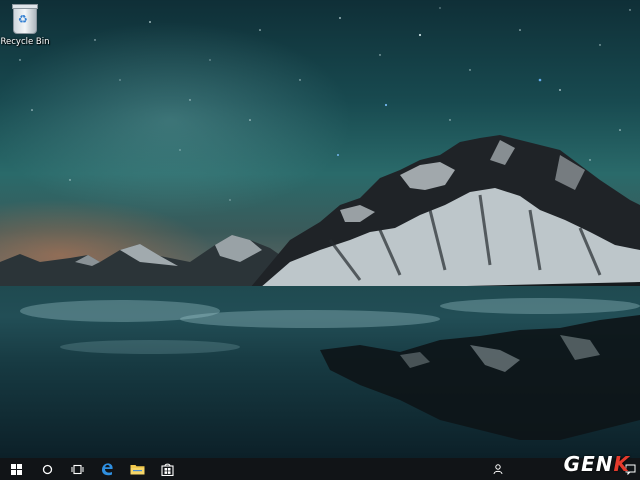 The height and width of the screenshot is (480, 640). I want to click on task-view-icon, so click(77, 469).